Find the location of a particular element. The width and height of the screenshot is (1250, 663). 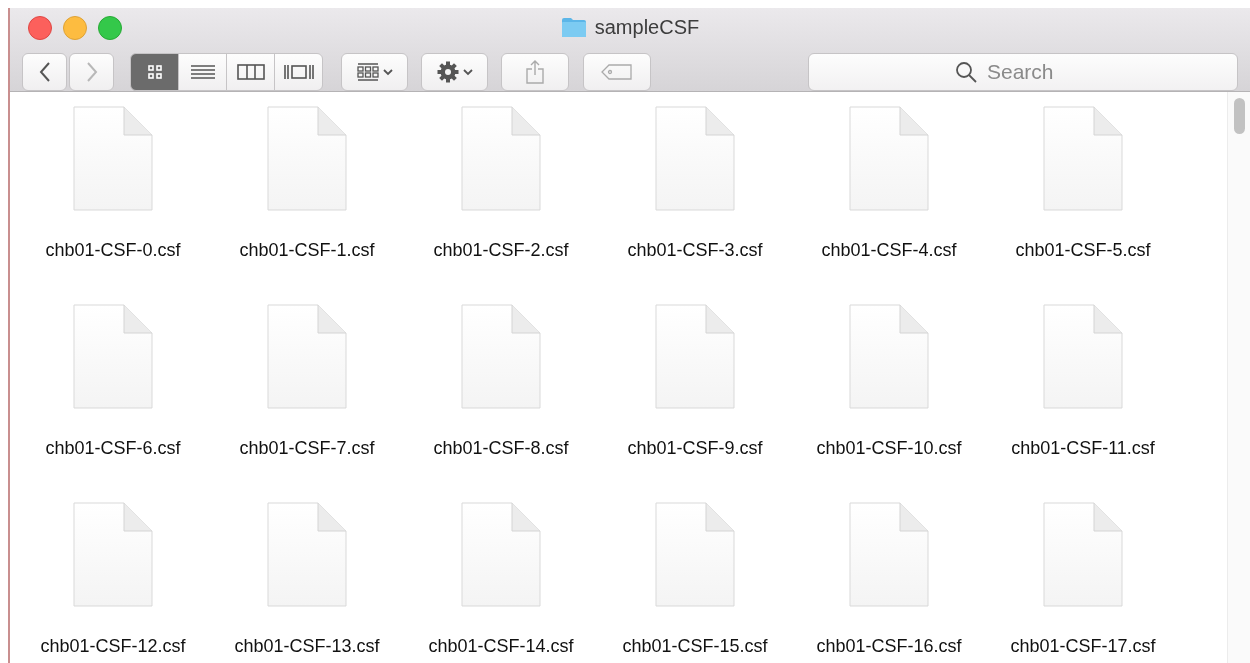

window-title: sampleCSF is located at coordinates (647, 27).